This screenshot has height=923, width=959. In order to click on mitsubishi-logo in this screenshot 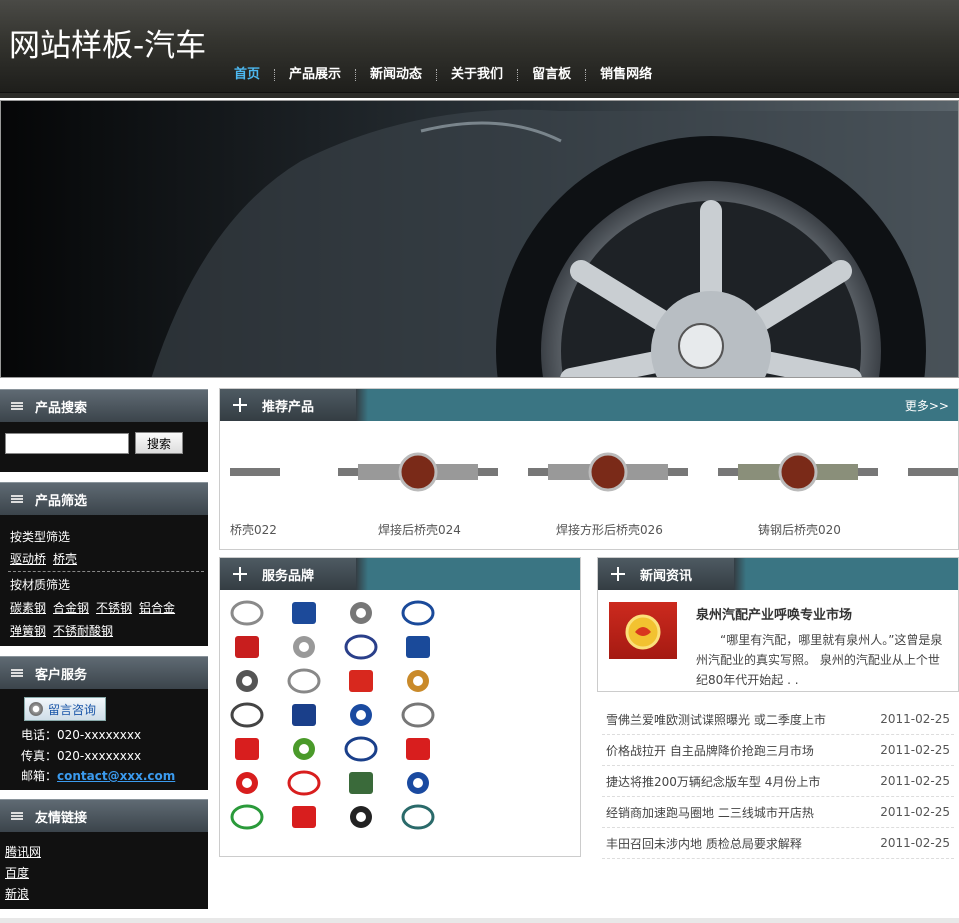, I will do `click(247, 749)`.